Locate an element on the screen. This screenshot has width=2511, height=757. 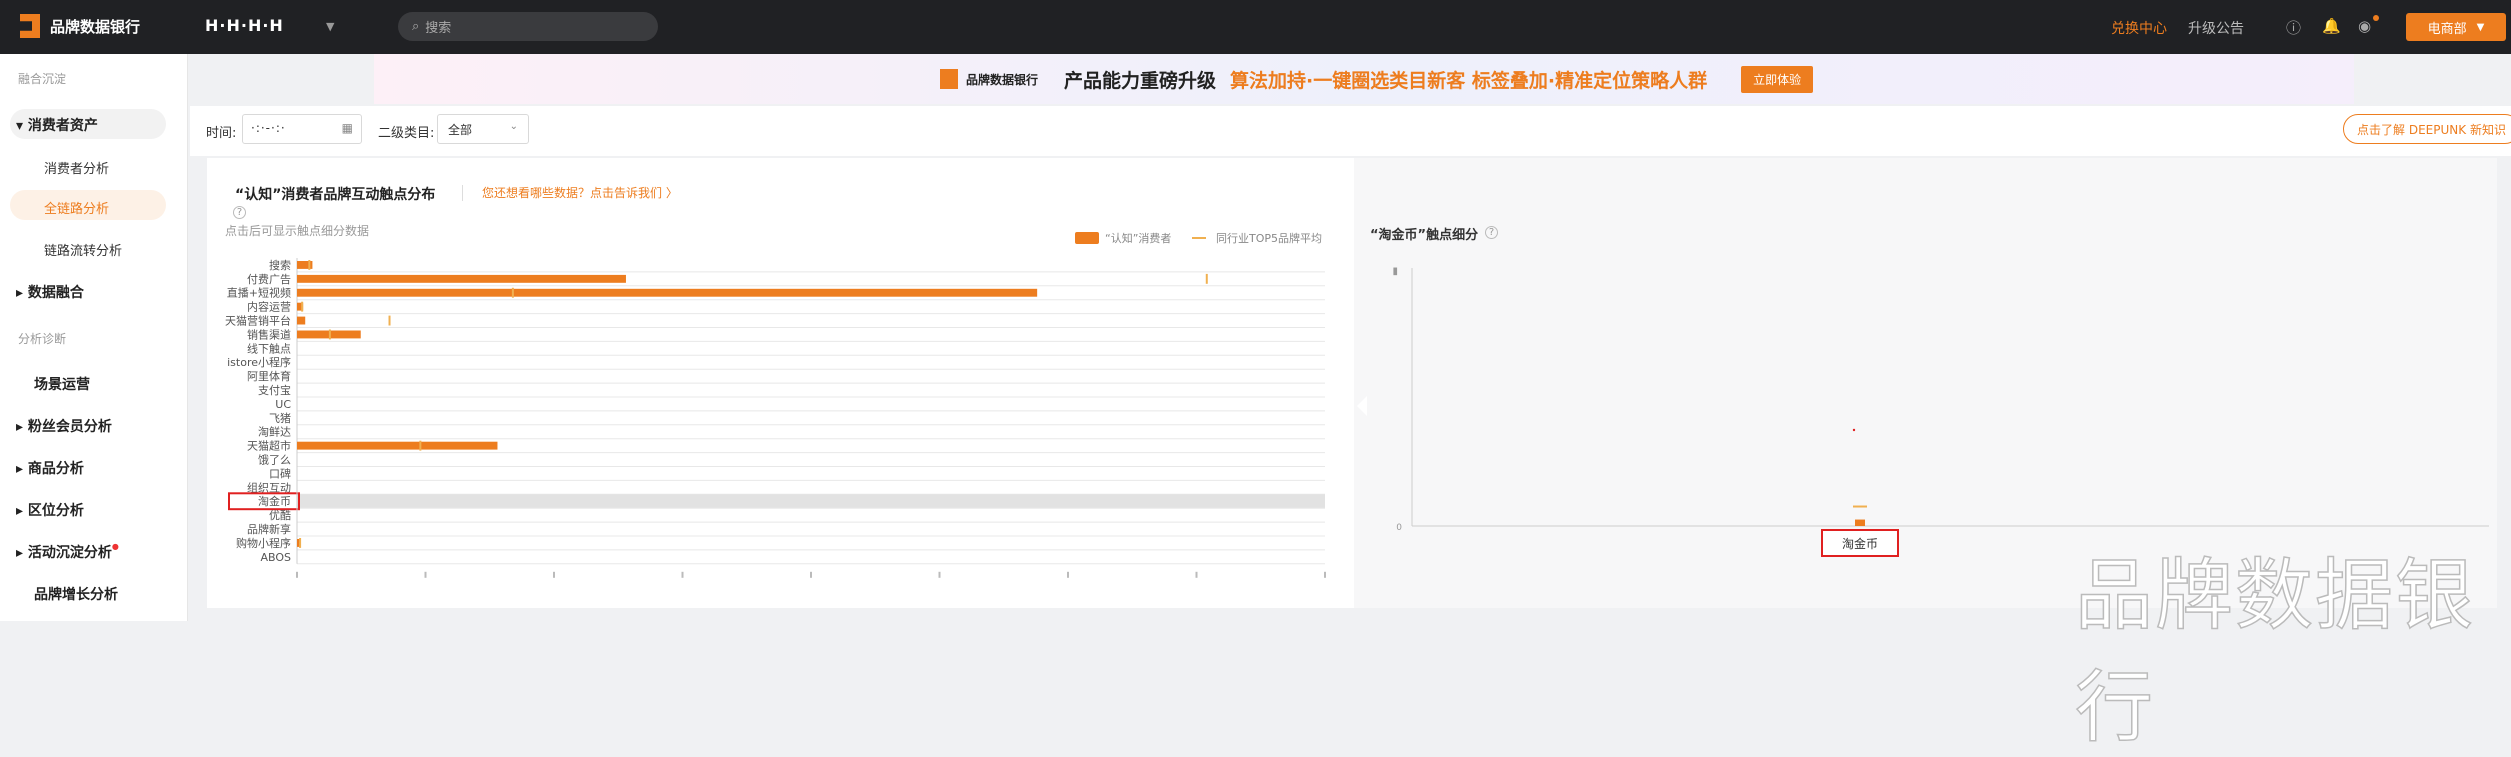
bell-icon: 🔔 is located at coordinates (2331, 26).